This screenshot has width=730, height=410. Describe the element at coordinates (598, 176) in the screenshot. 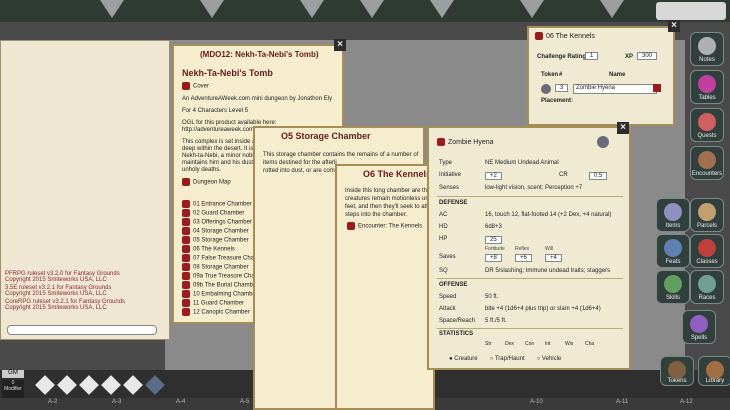

I see `cr-field: 0.5` at that location.